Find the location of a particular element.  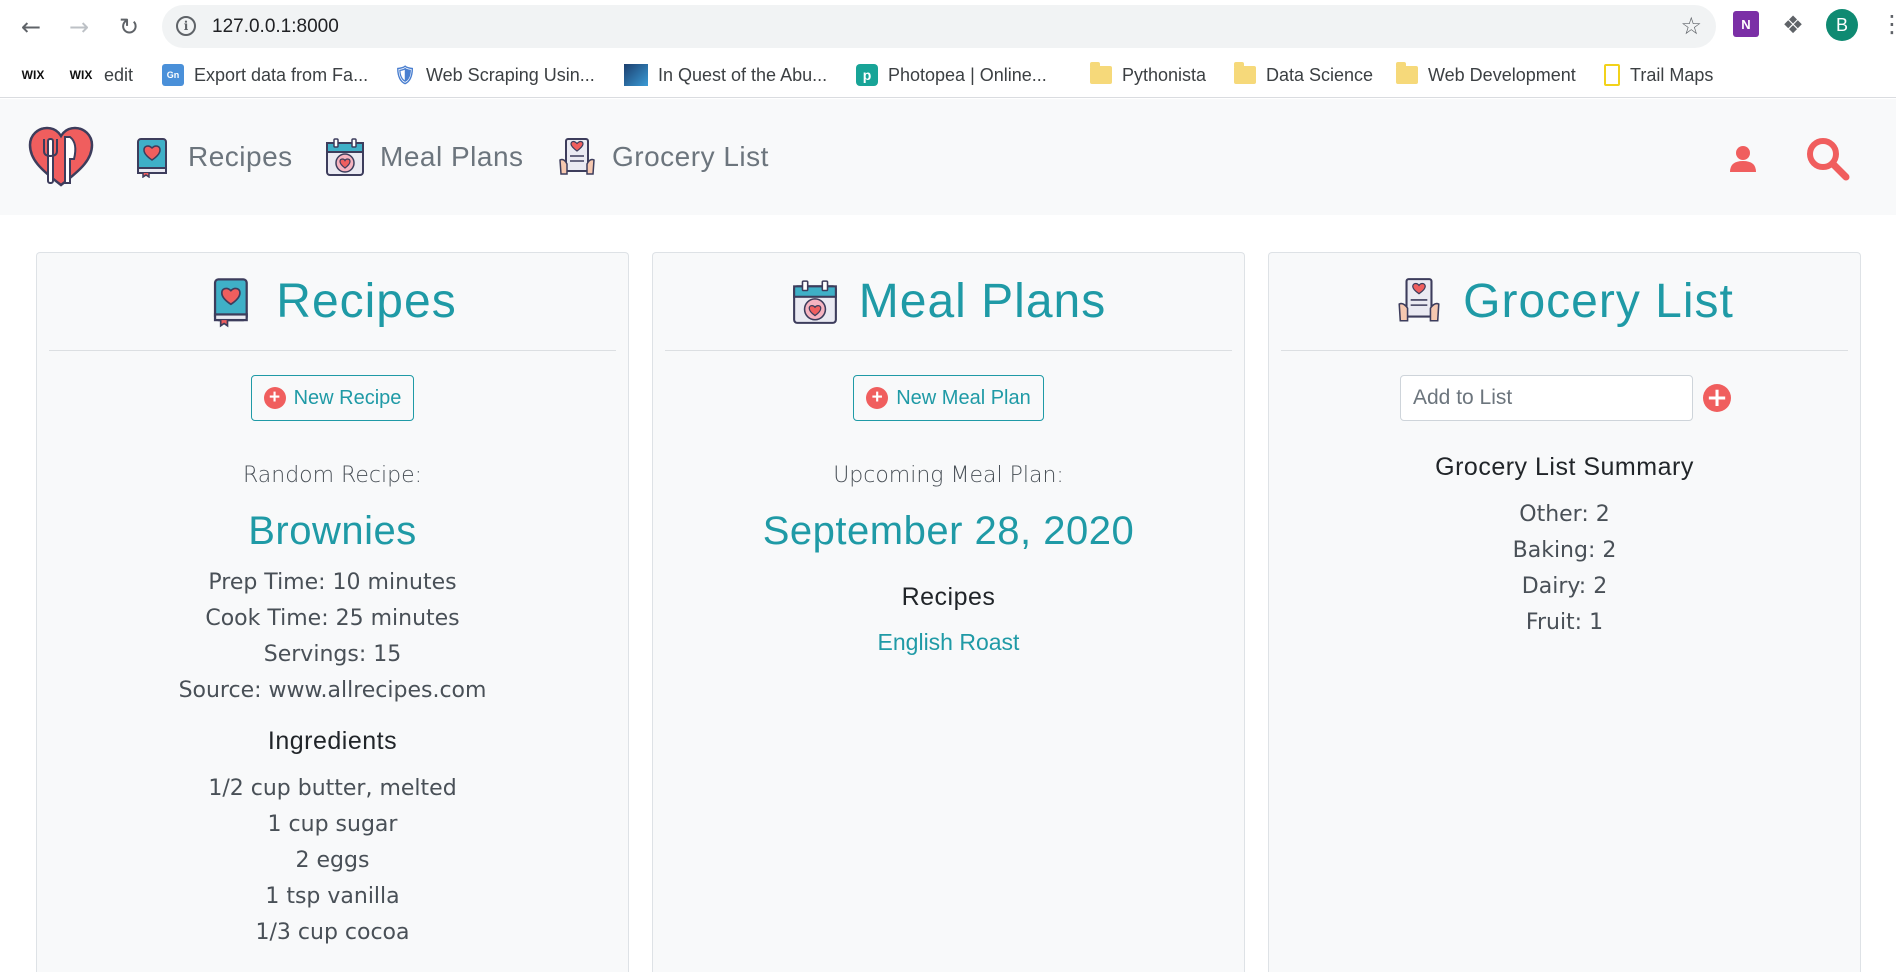

servings: Servings: 15 is located at coordinates (332, 654).